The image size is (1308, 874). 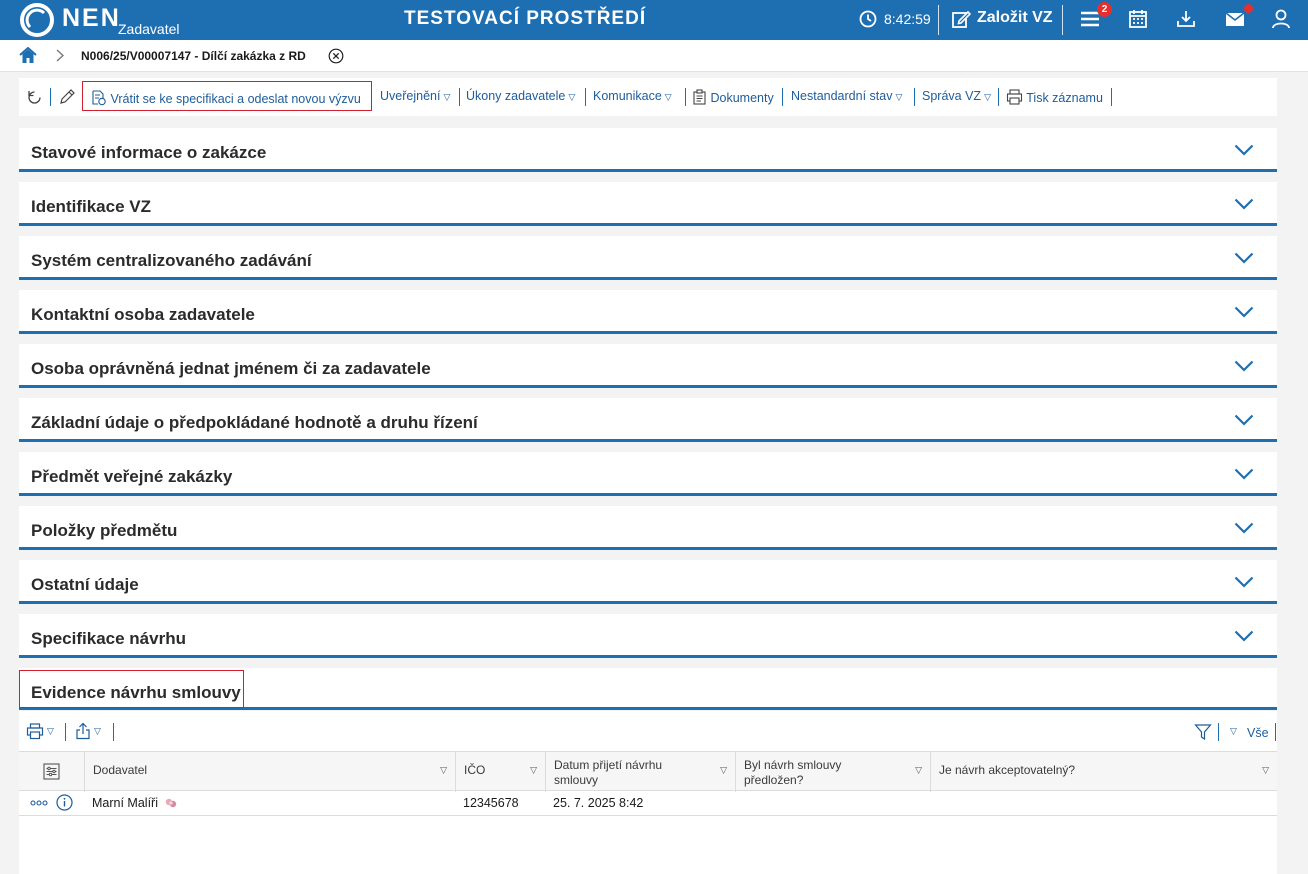 What do you see at coordinates (193, 56) in the screenshot?
I see `breadcrumb-current: N006/25/V00007147 - Dílčí zakázka z RD` at bounding box center [193, 56].